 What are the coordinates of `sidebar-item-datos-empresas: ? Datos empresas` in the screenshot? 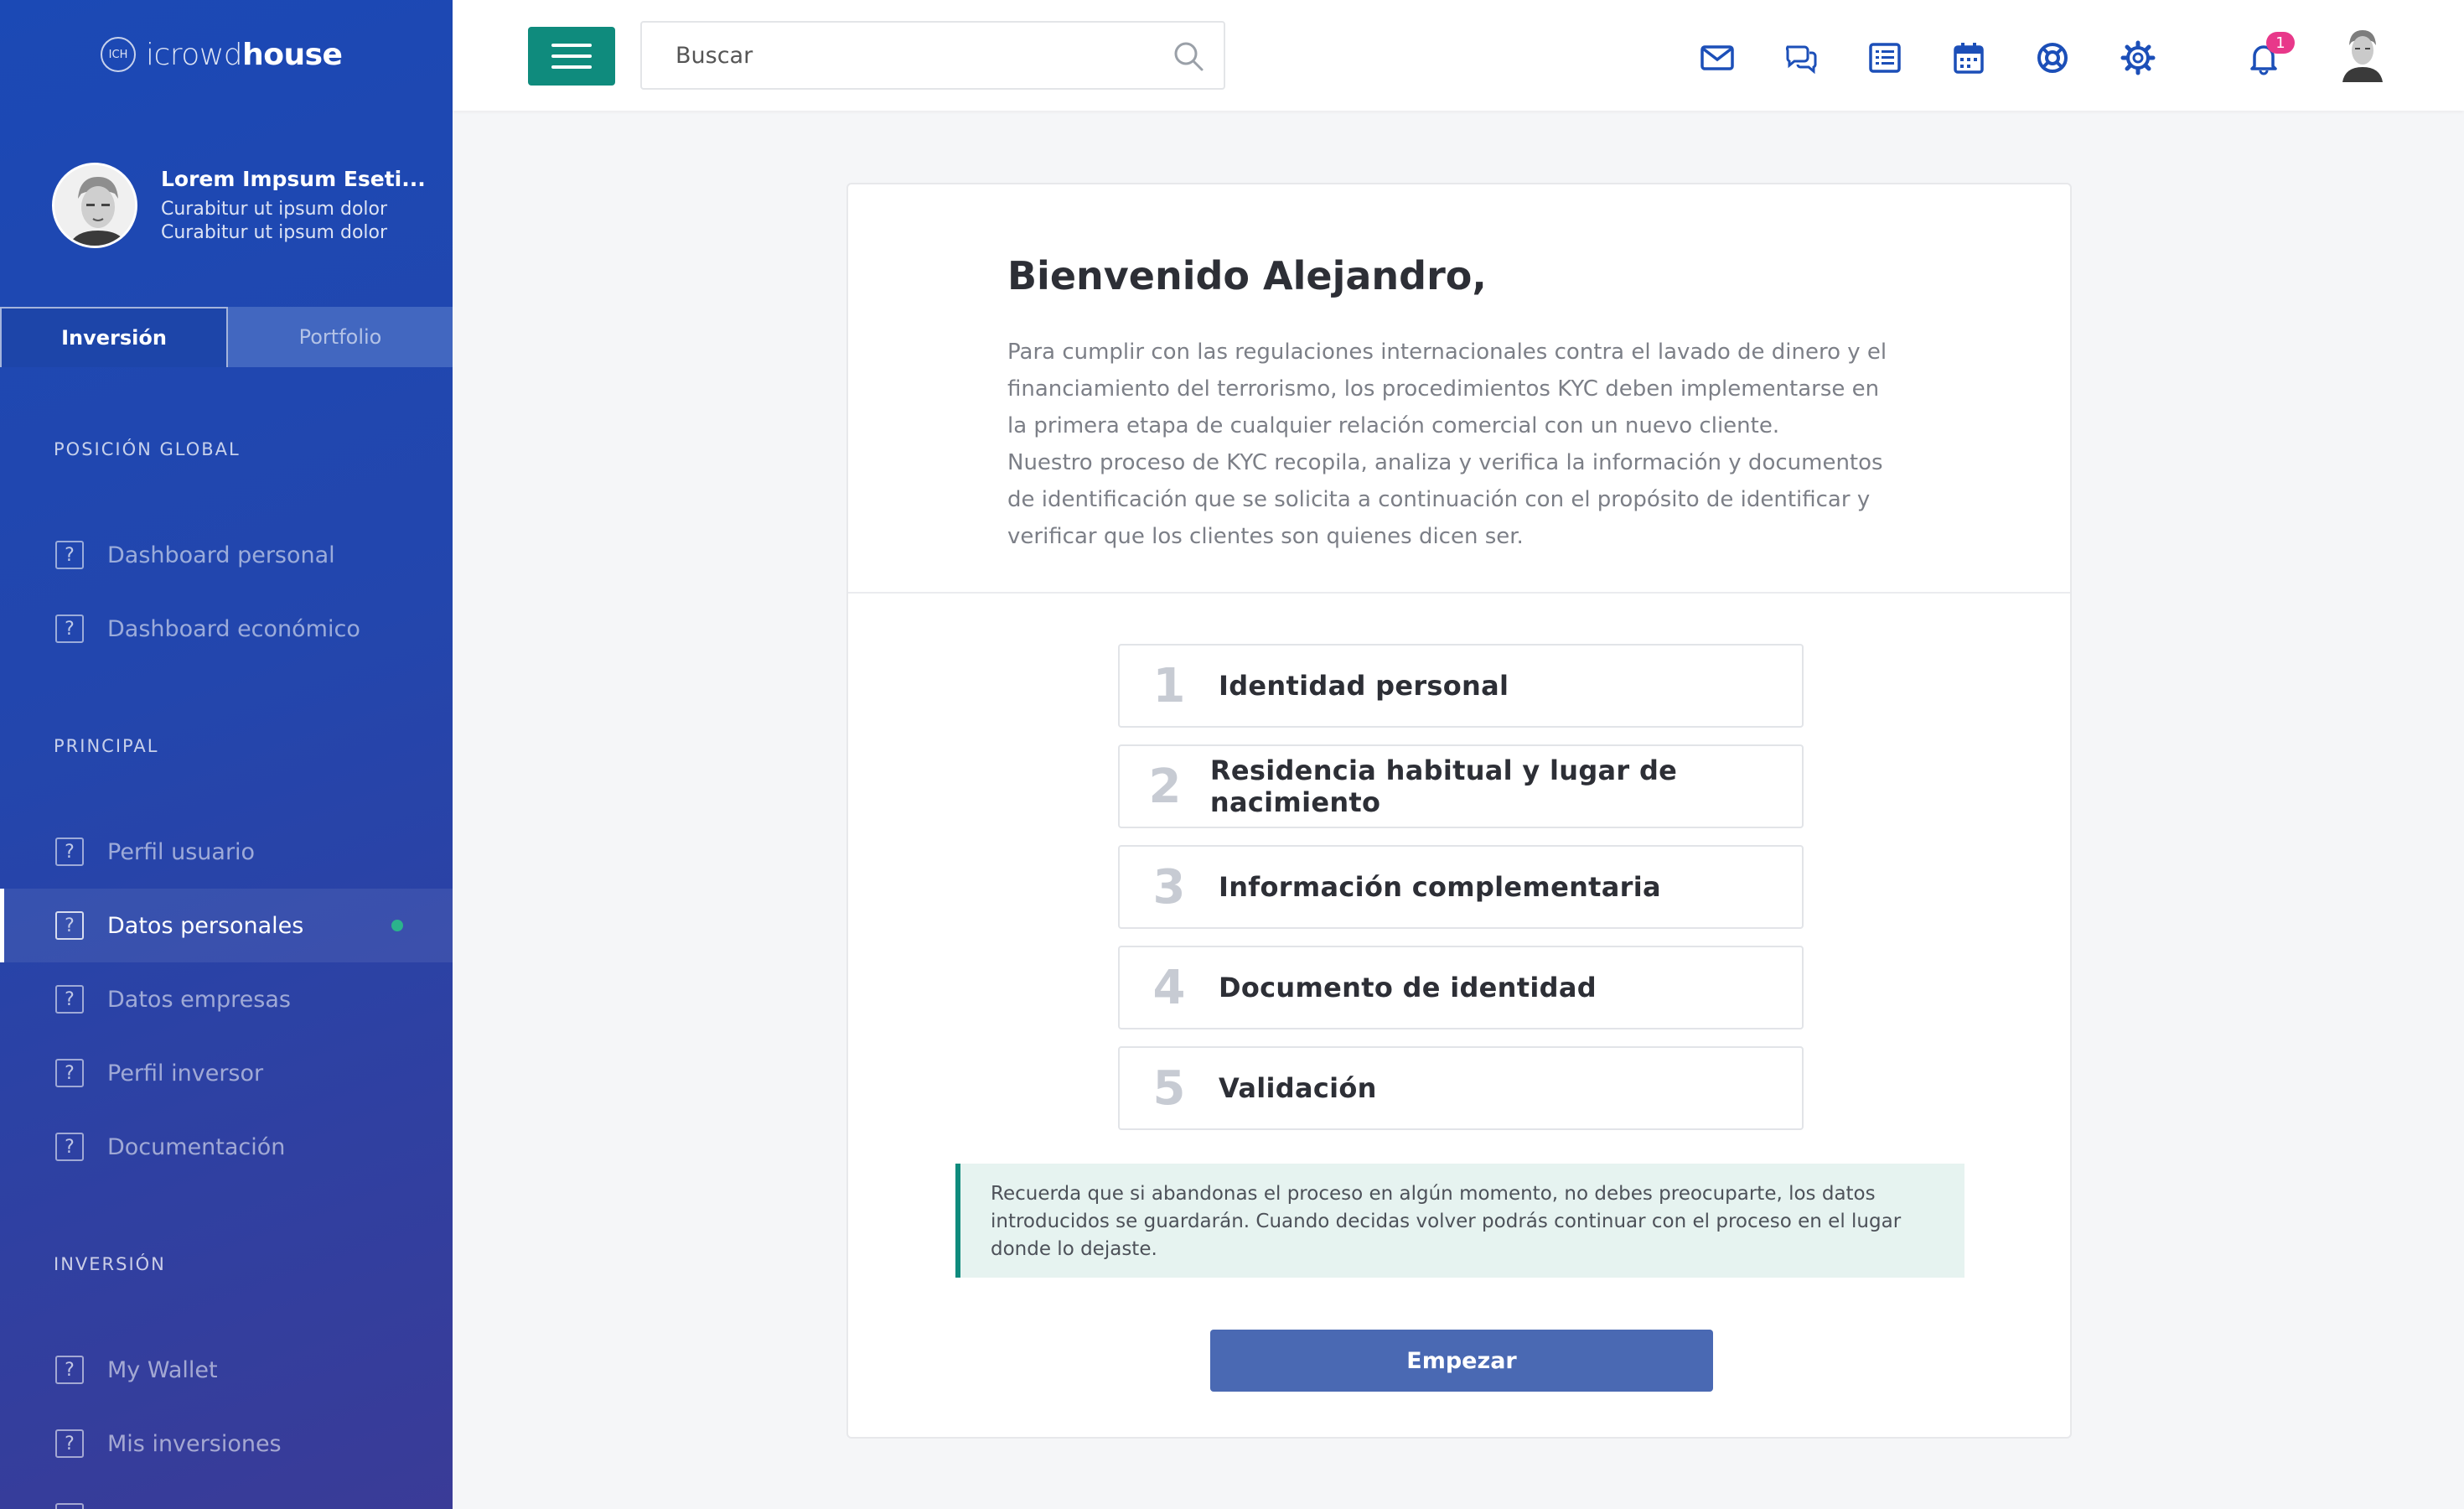 It's located at (226, 999).